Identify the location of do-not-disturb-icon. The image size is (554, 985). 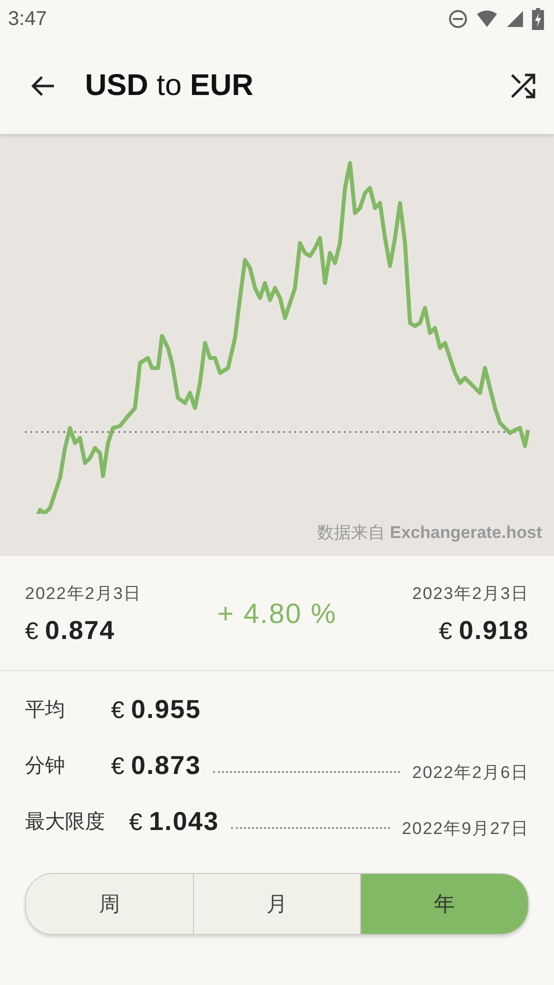
(458, 19).